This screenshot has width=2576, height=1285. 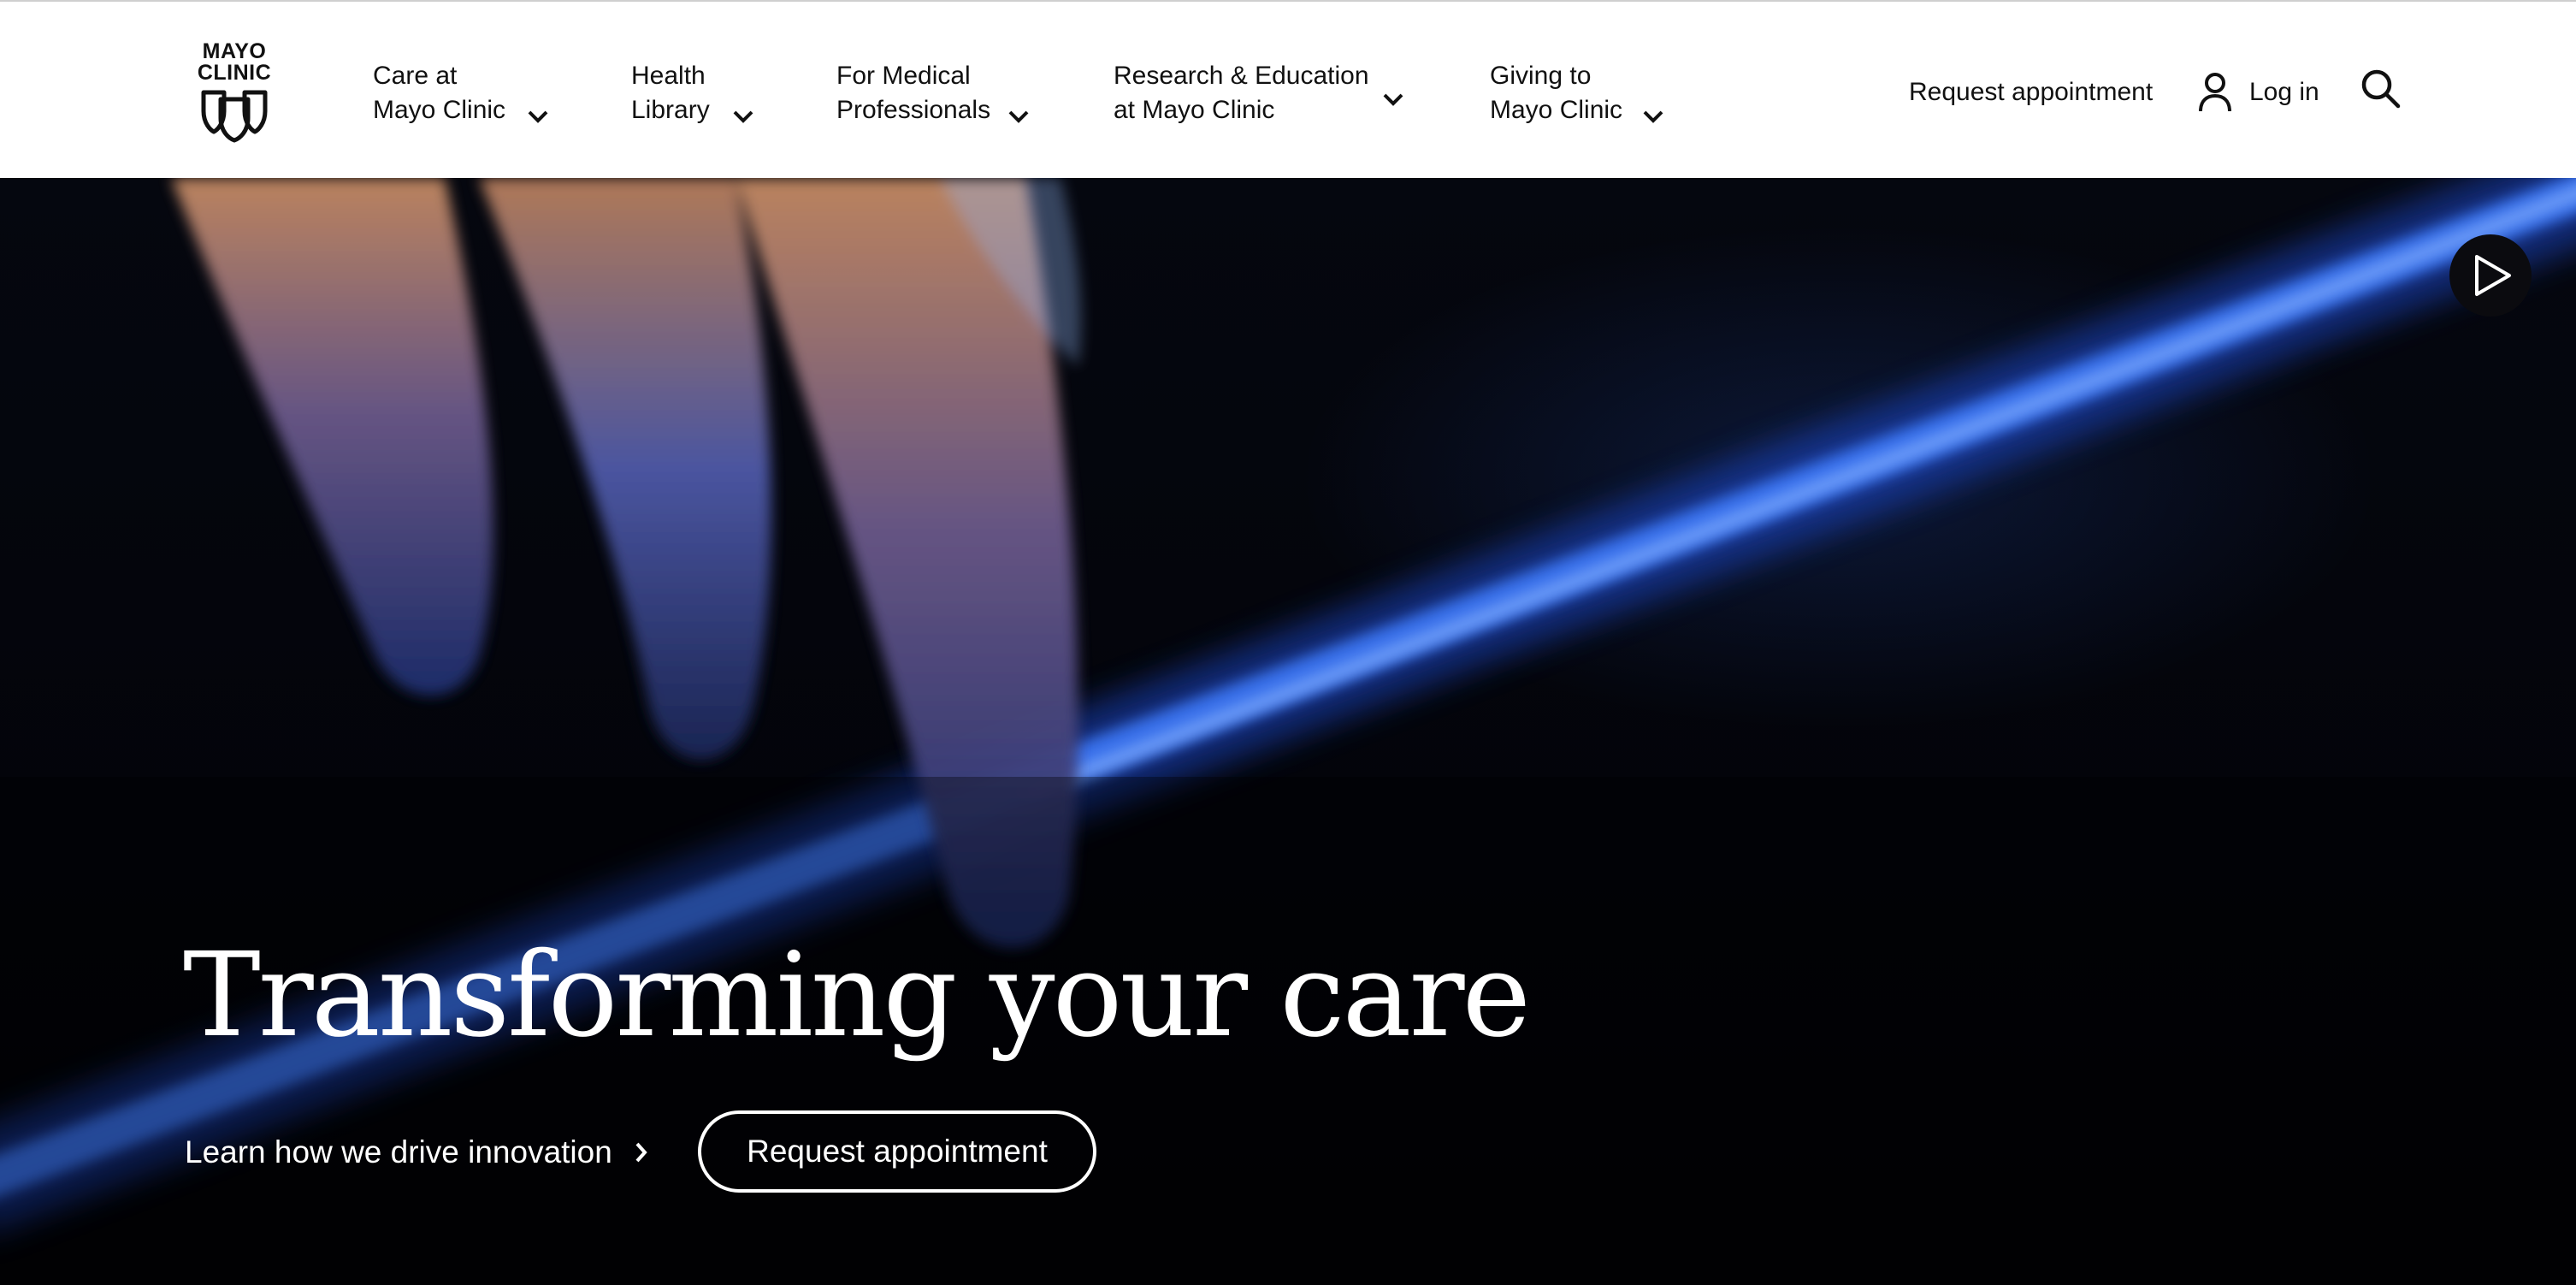 I want to click on search-icon, so click(x=2381, y=89).